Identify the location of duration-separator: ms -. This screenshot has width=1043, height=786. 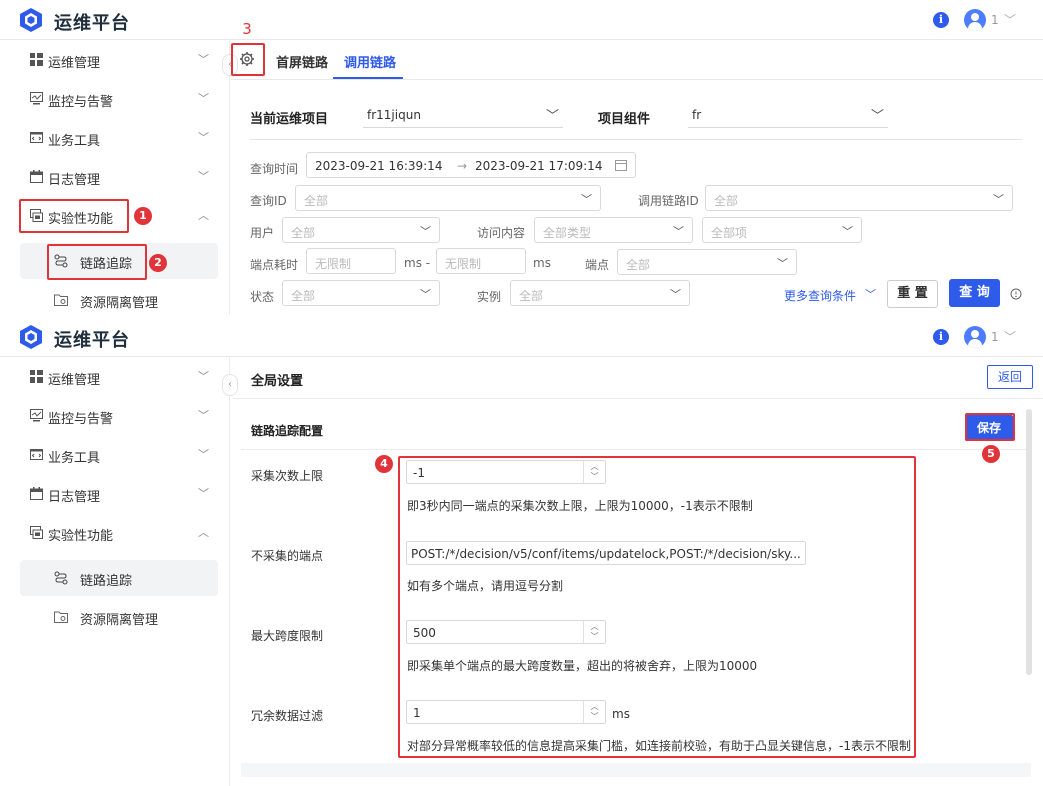
(417, 263).